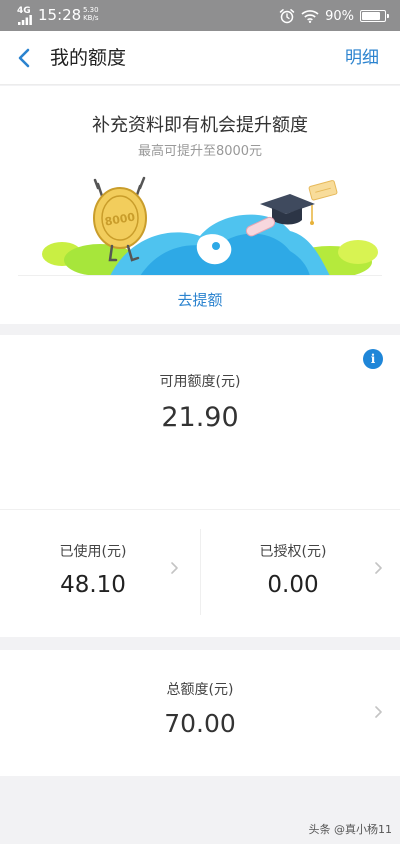  I want to click on network-speed-value: 5.30, so click(91, 10).